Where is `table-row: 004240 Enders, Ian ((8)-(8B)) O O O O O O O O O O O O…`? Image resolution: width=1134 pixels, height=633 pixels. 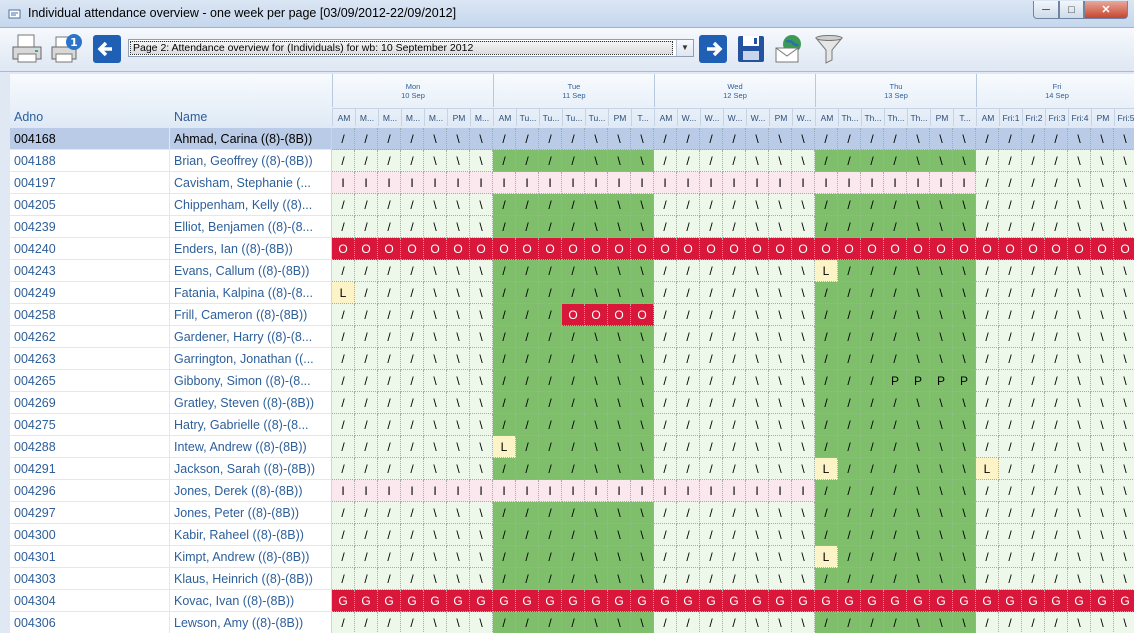
table-row: 004240 Enders, Ian ((8)-(8B)) O O O O O O O O O O O O… is located at coordinates (572, 249).